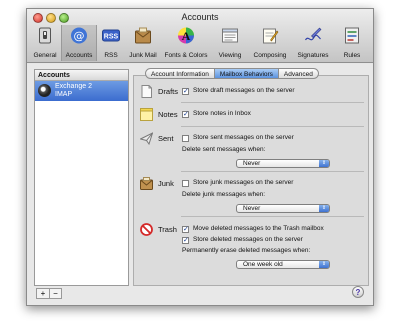 This screenshot has width=400, height=325. Describe the element at coordinates (168, 114) in the screenshot. I see `notes-title: Notes` at that location.